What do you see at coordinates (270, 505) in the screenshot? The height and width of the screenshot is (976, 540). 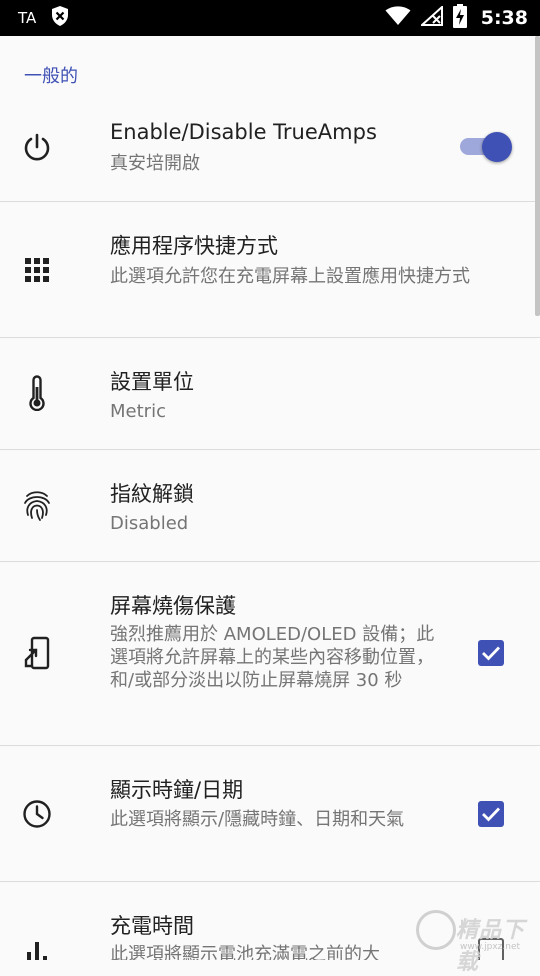 I see `setting-fingerprint-unlock: 指紋解鎖 Disabled` at bounding box center [270, 505].